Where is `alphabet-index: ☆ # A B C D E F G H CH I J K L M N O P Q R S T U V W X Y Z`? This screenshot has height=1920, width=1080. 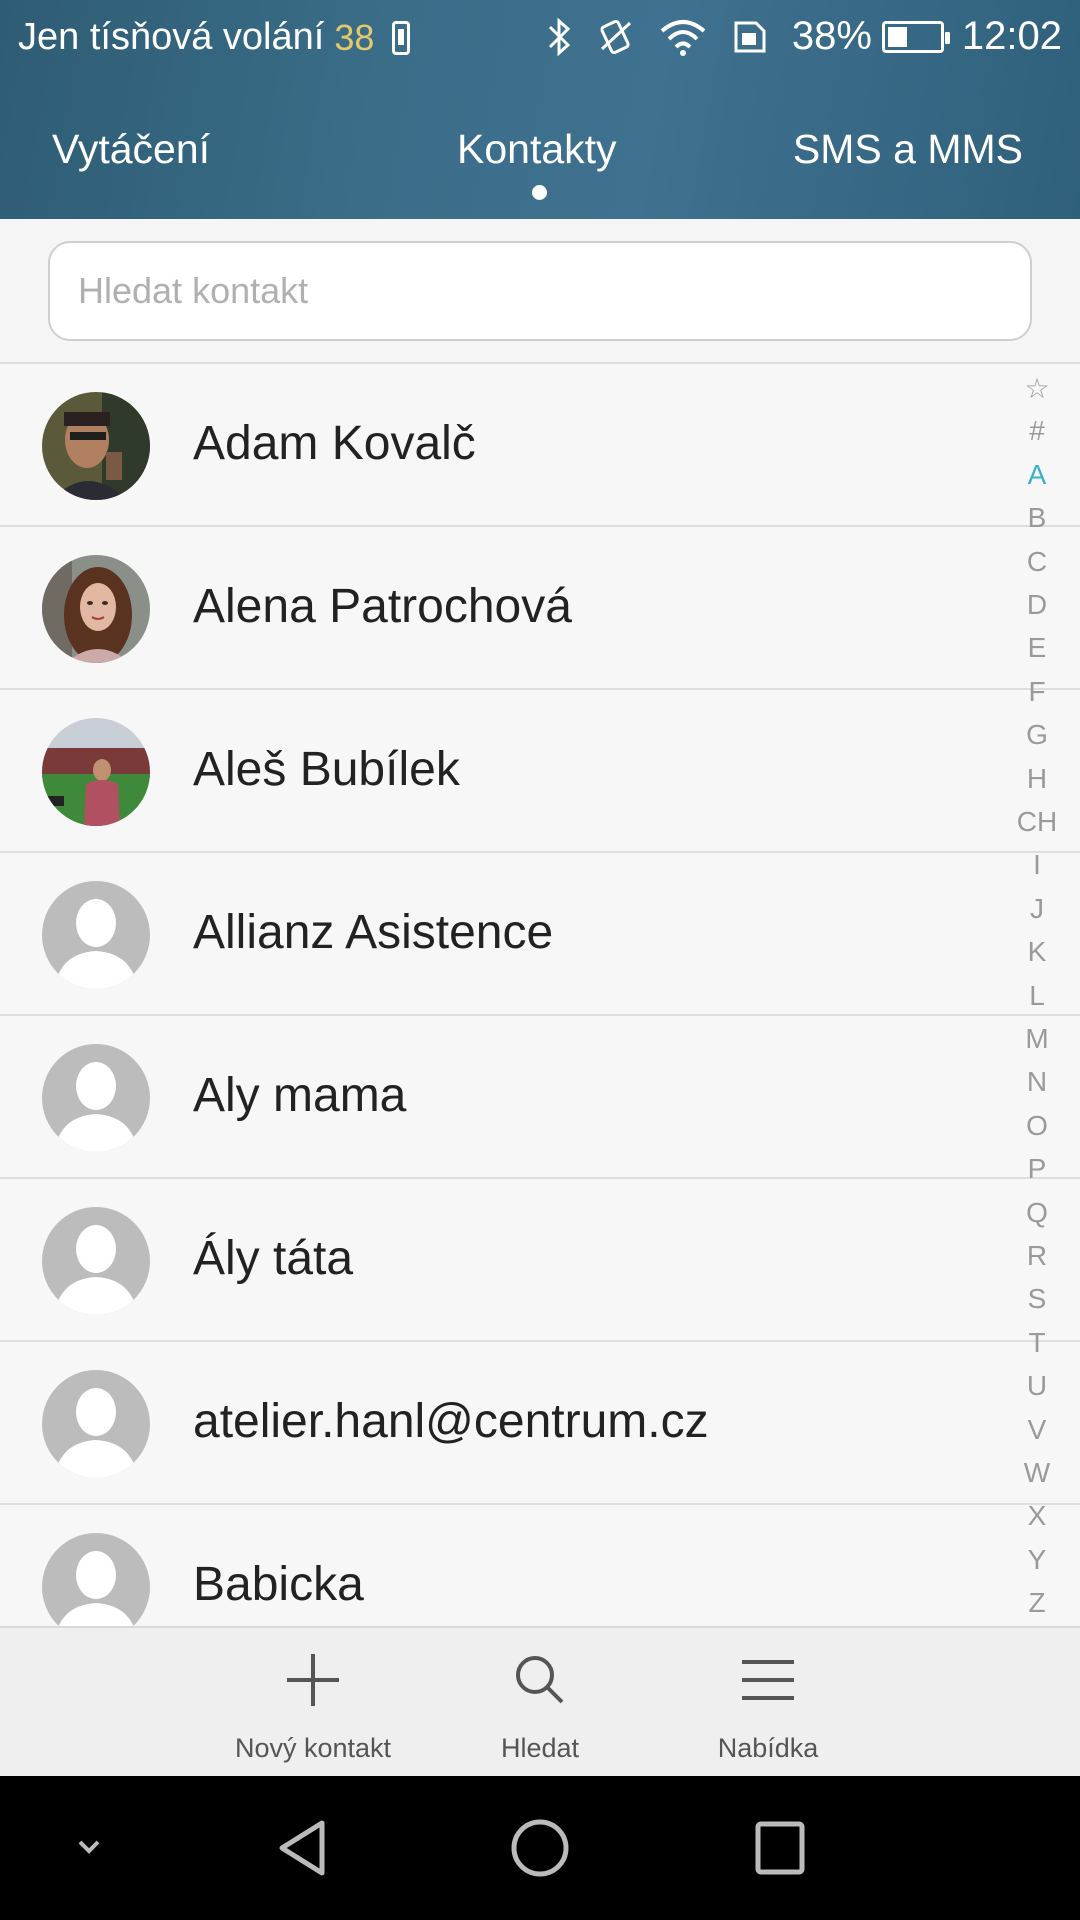 alphabet-index: ☆ # A B C D E F G H CH I J K L M N O P Q R S T U V W X Y Z is located at coordinates (1037, 999).